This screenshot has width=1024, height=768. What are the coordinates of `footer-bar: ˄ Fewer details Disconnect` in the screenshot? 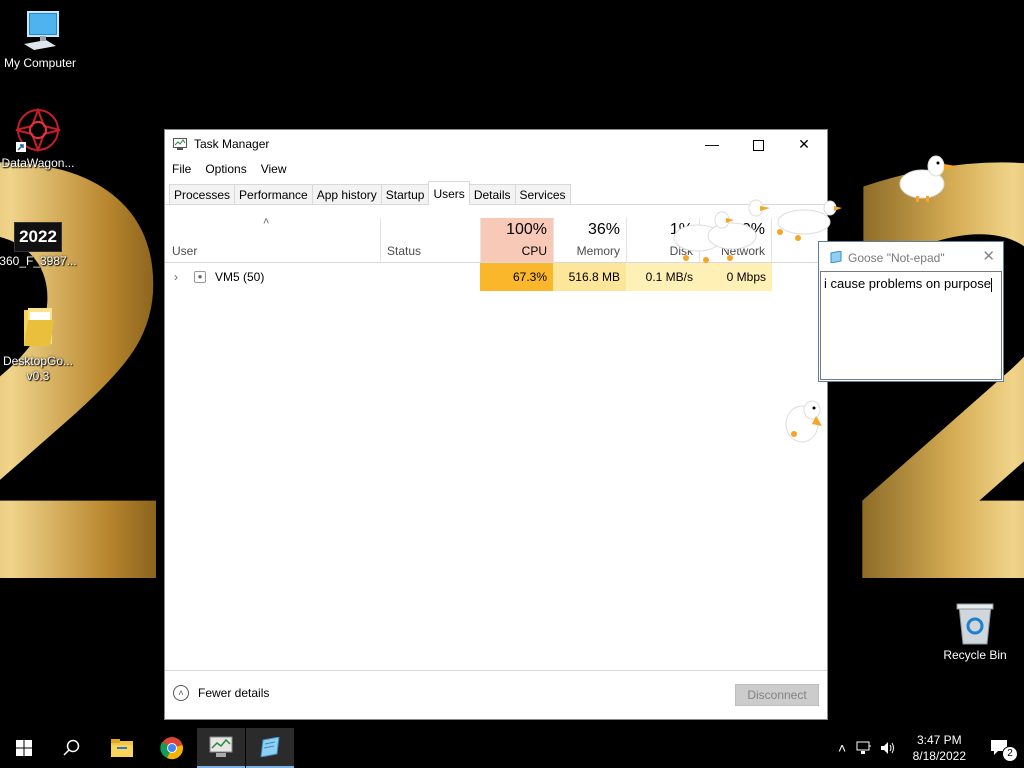 It's located at (496, 694).